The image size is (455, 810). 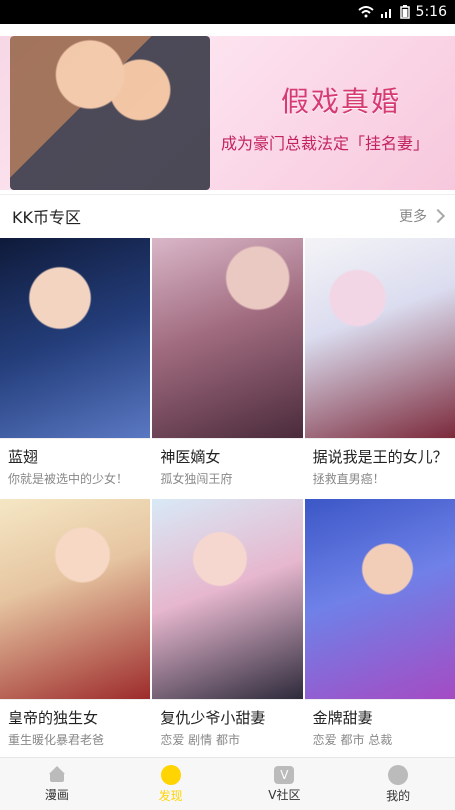 I want to click on profile-icon, so click(x=398, y=774).